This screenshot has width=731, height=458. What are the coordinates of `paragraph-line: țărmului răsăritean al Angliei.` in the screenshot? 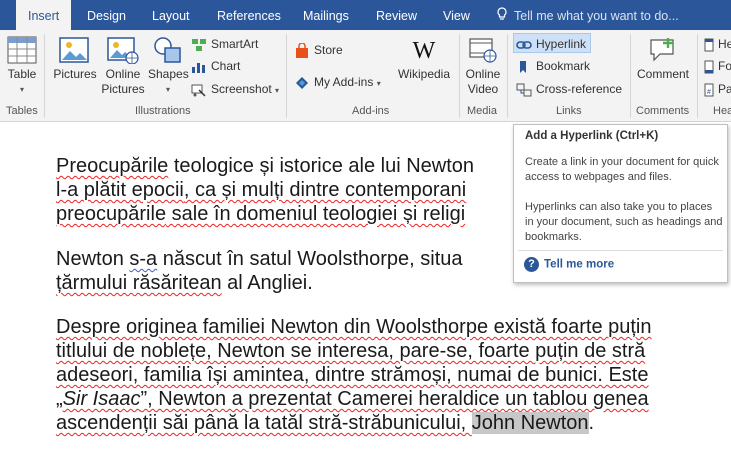 It's located at (184, 283).